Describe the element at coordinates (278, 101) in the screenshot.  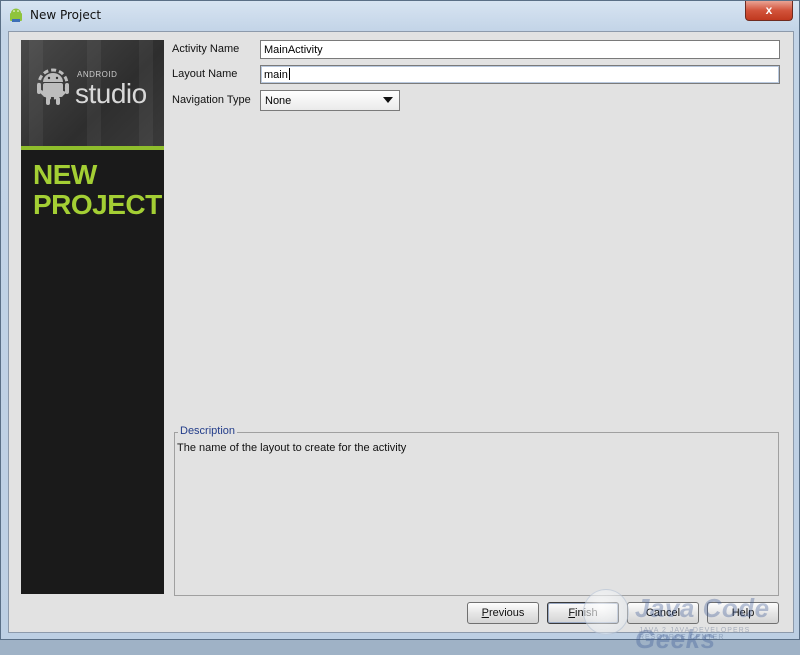
I see `navigation-type-value: None` at that location.